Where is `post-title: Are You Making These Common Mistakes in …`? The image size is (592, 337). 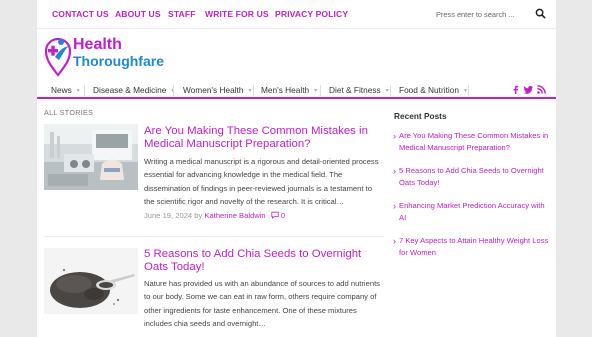
post-title: Are You Making These Common Mistakes in … is located at coordinates (264, 138).